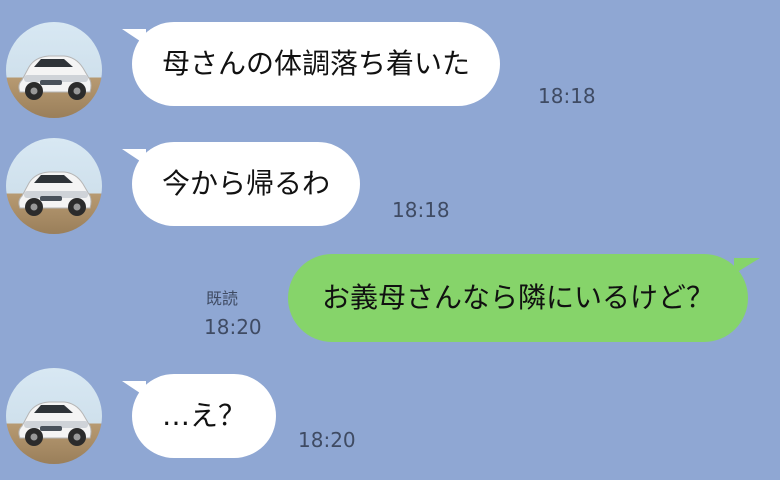  Describe the element at coordinates (316, 63) in the screenshot. I see `message-text: 母さんの体調落ち着いた` at that location.